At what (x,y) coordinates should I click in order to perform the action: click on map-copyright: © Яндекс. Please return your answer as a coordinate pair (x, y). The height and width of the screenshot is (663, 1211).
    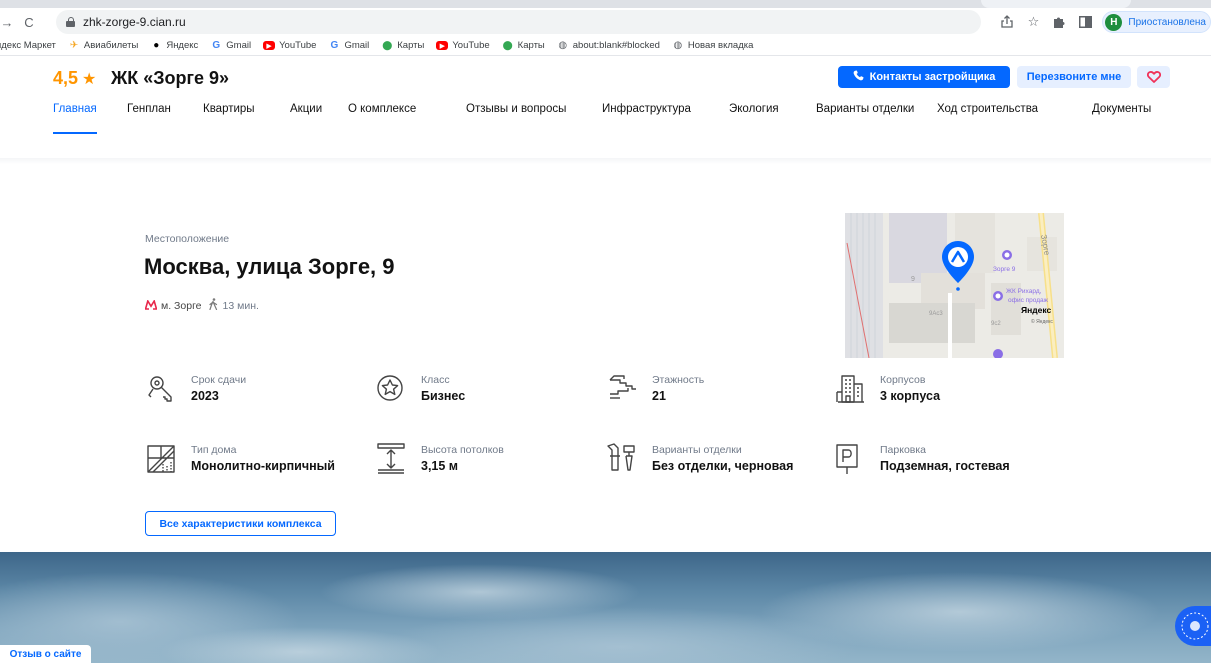
    Looking at the image, I should click on (1042, 321).